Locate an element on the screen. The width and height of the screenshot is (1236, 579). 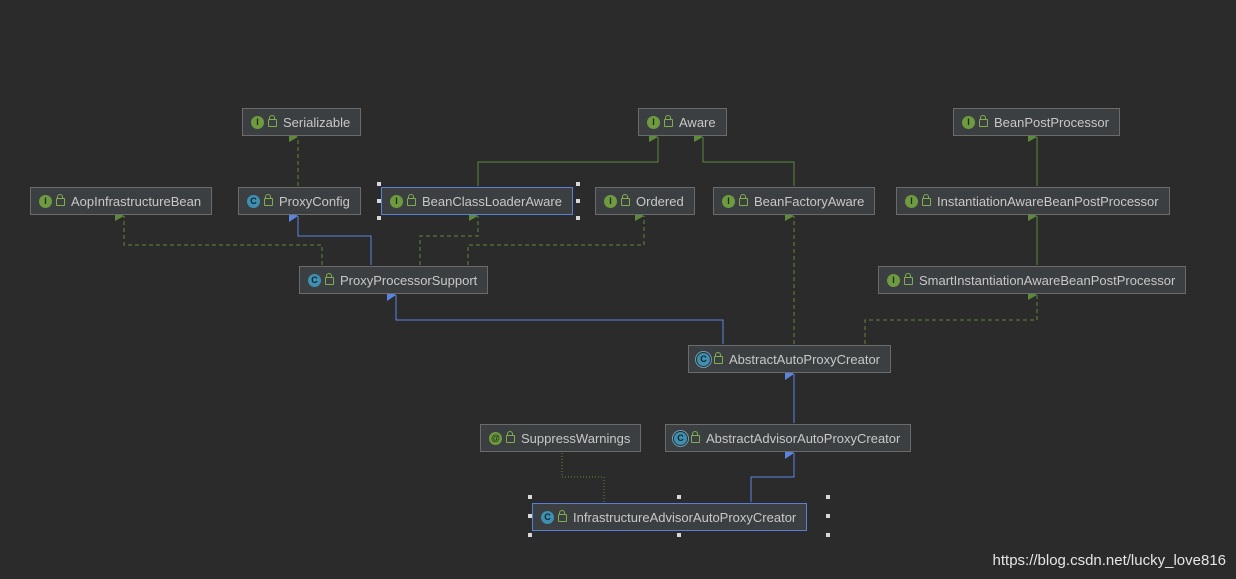
node-abstract-advisor-auto-proxy-creator: C AbstractAdvisorAutoProxyCreator is located at coordinates (788, 438).